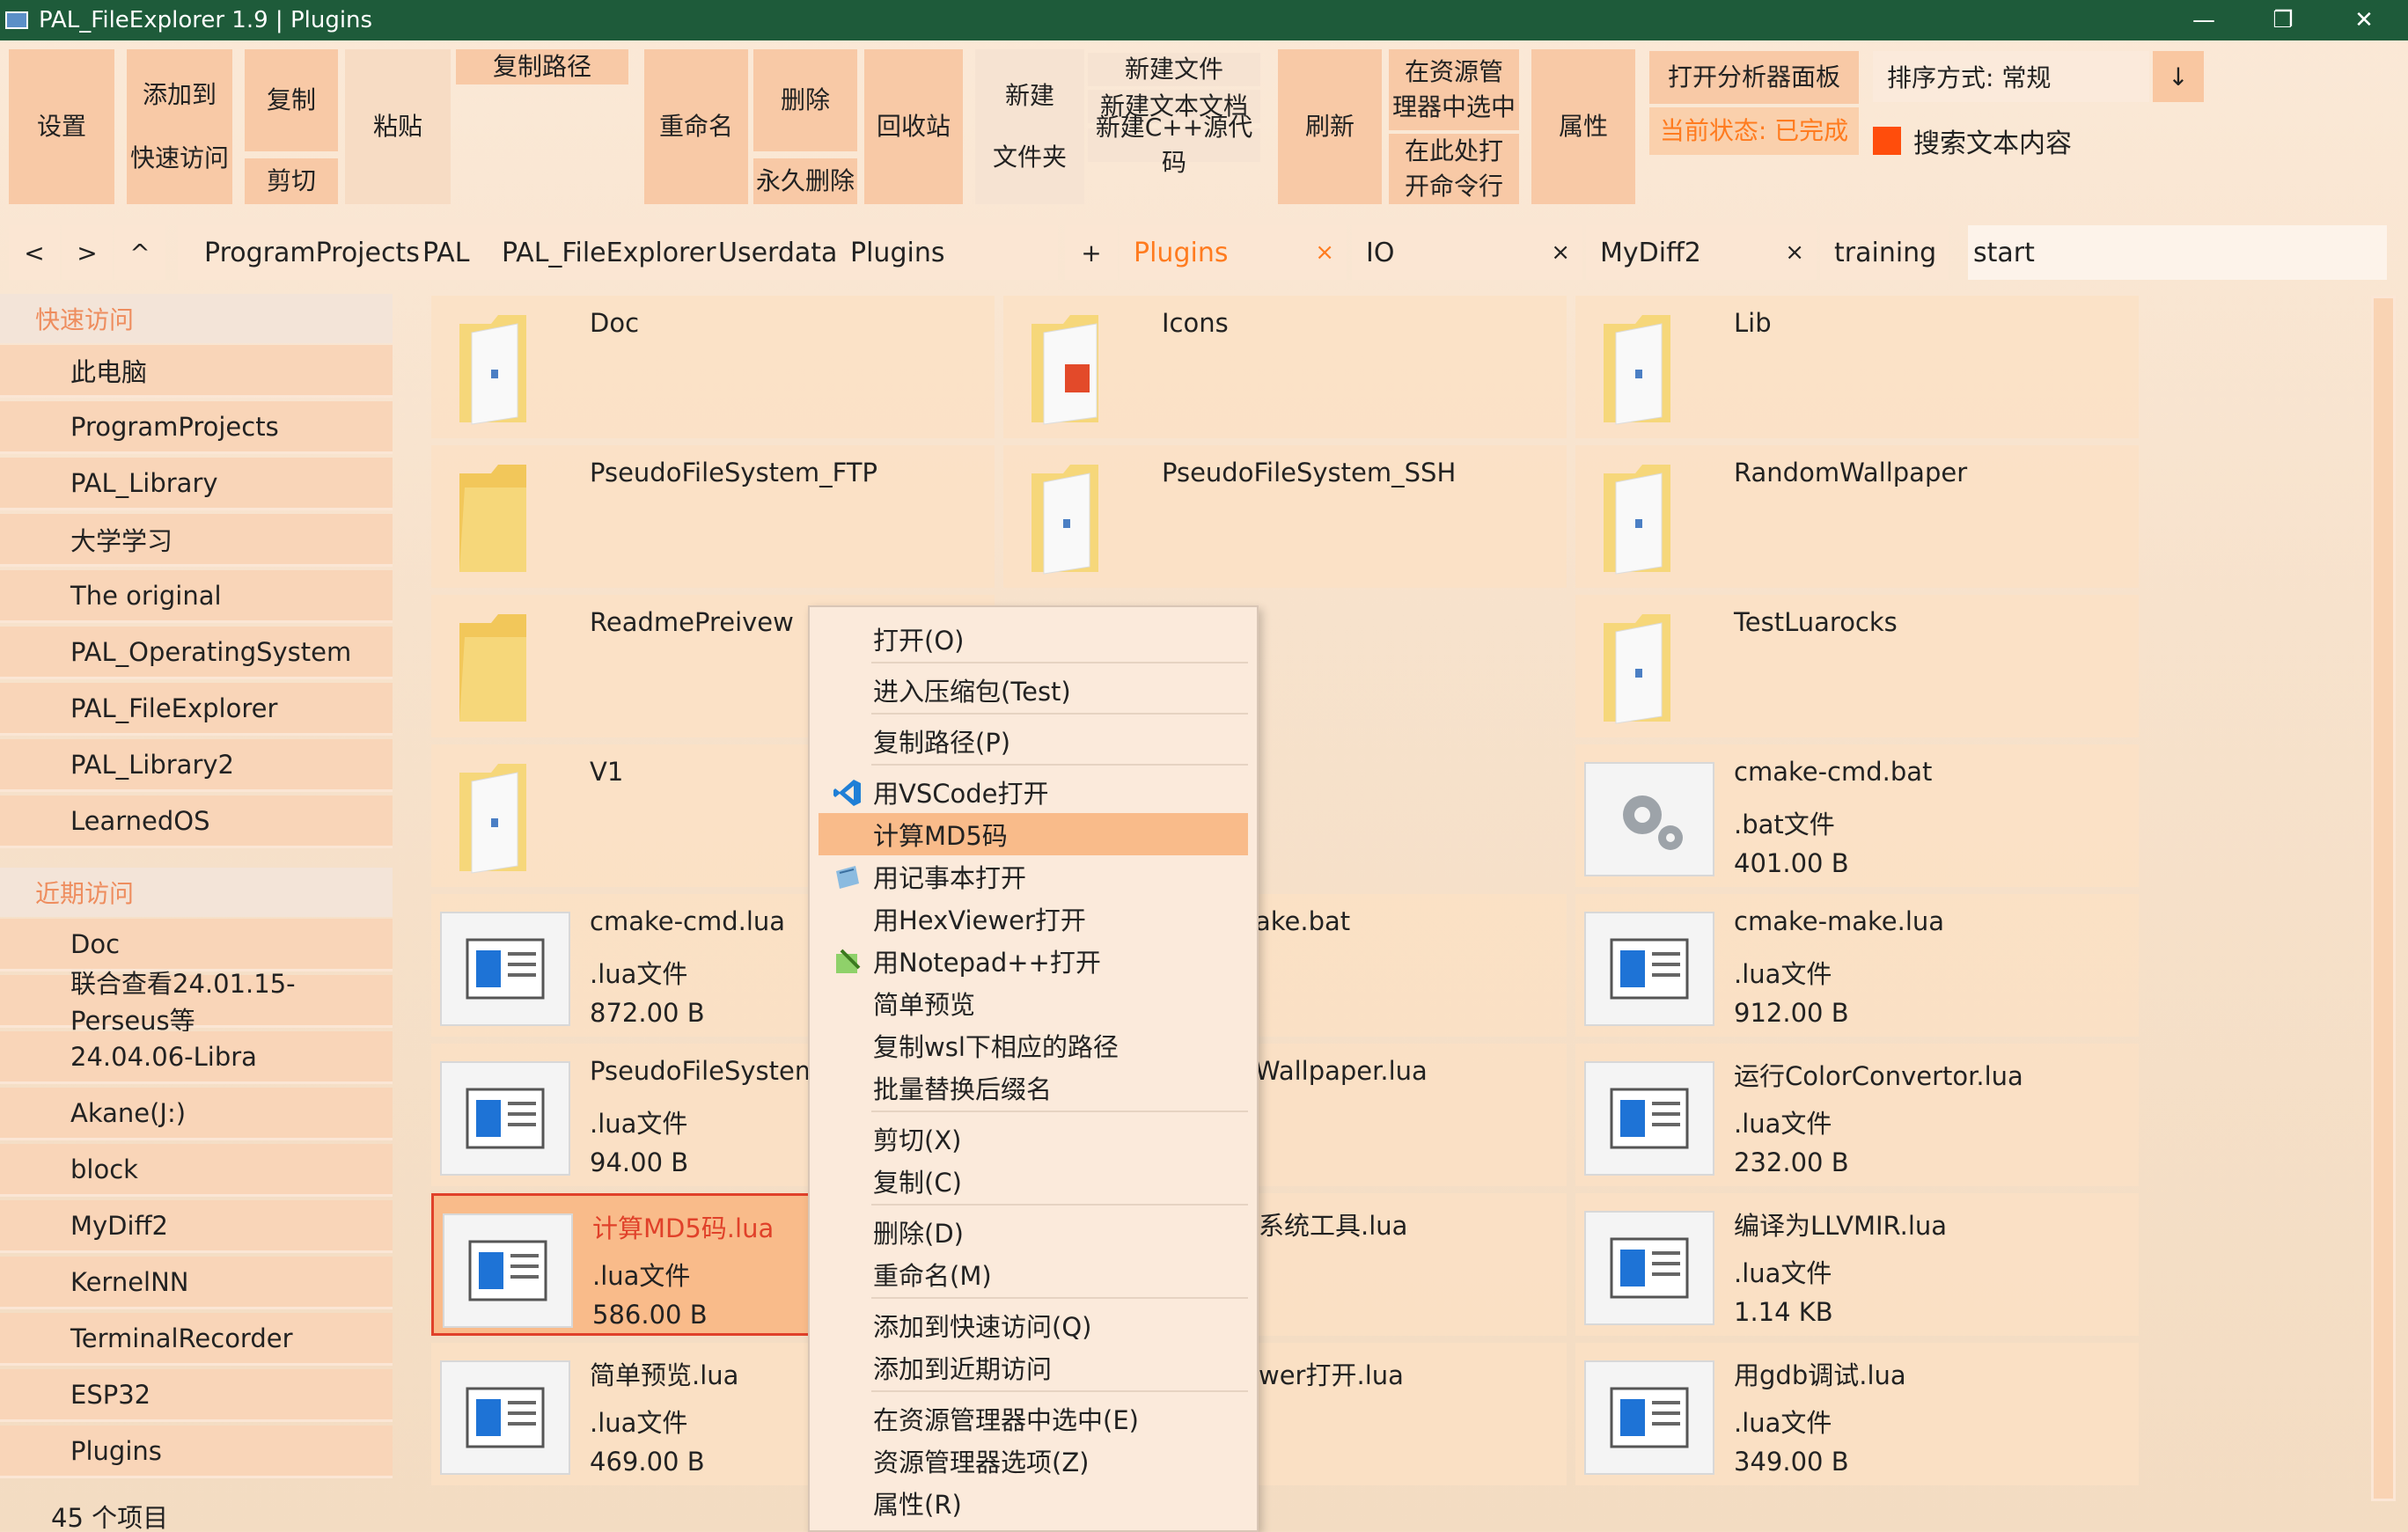 Image resolution: width=2408 pixels, height=1532 pixels. I want to click on sidebar-item: PAL_OperatingSystem, so click(196, 653).